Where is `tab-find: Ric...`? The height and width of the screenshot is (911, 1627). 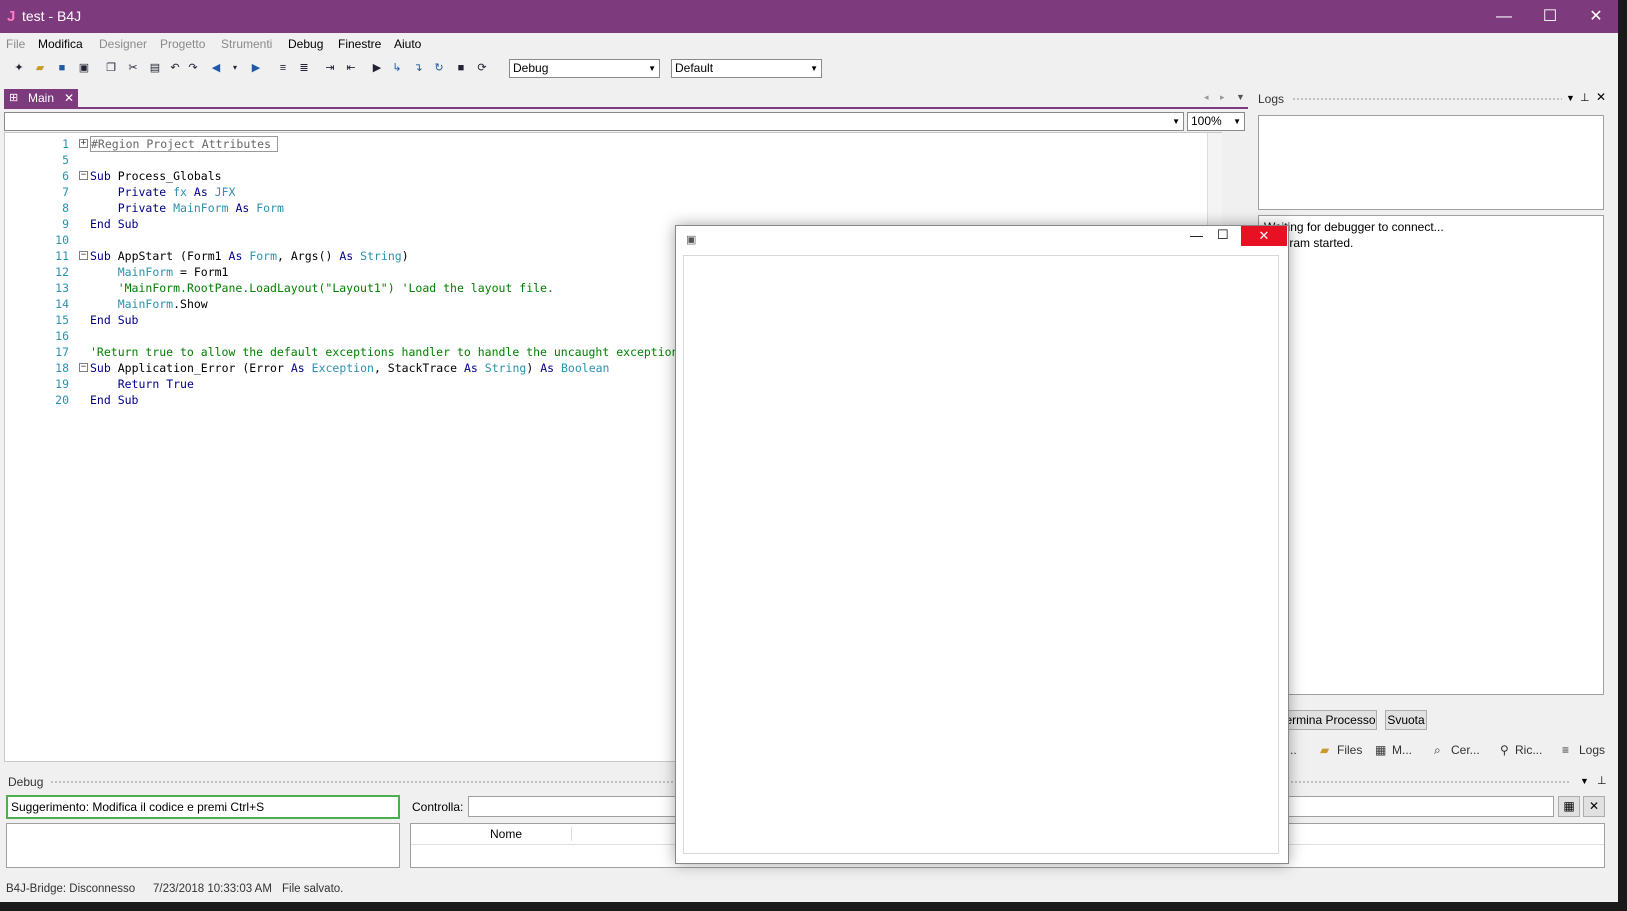 tab-find: Ric... is located at coordinates (1528, 750).